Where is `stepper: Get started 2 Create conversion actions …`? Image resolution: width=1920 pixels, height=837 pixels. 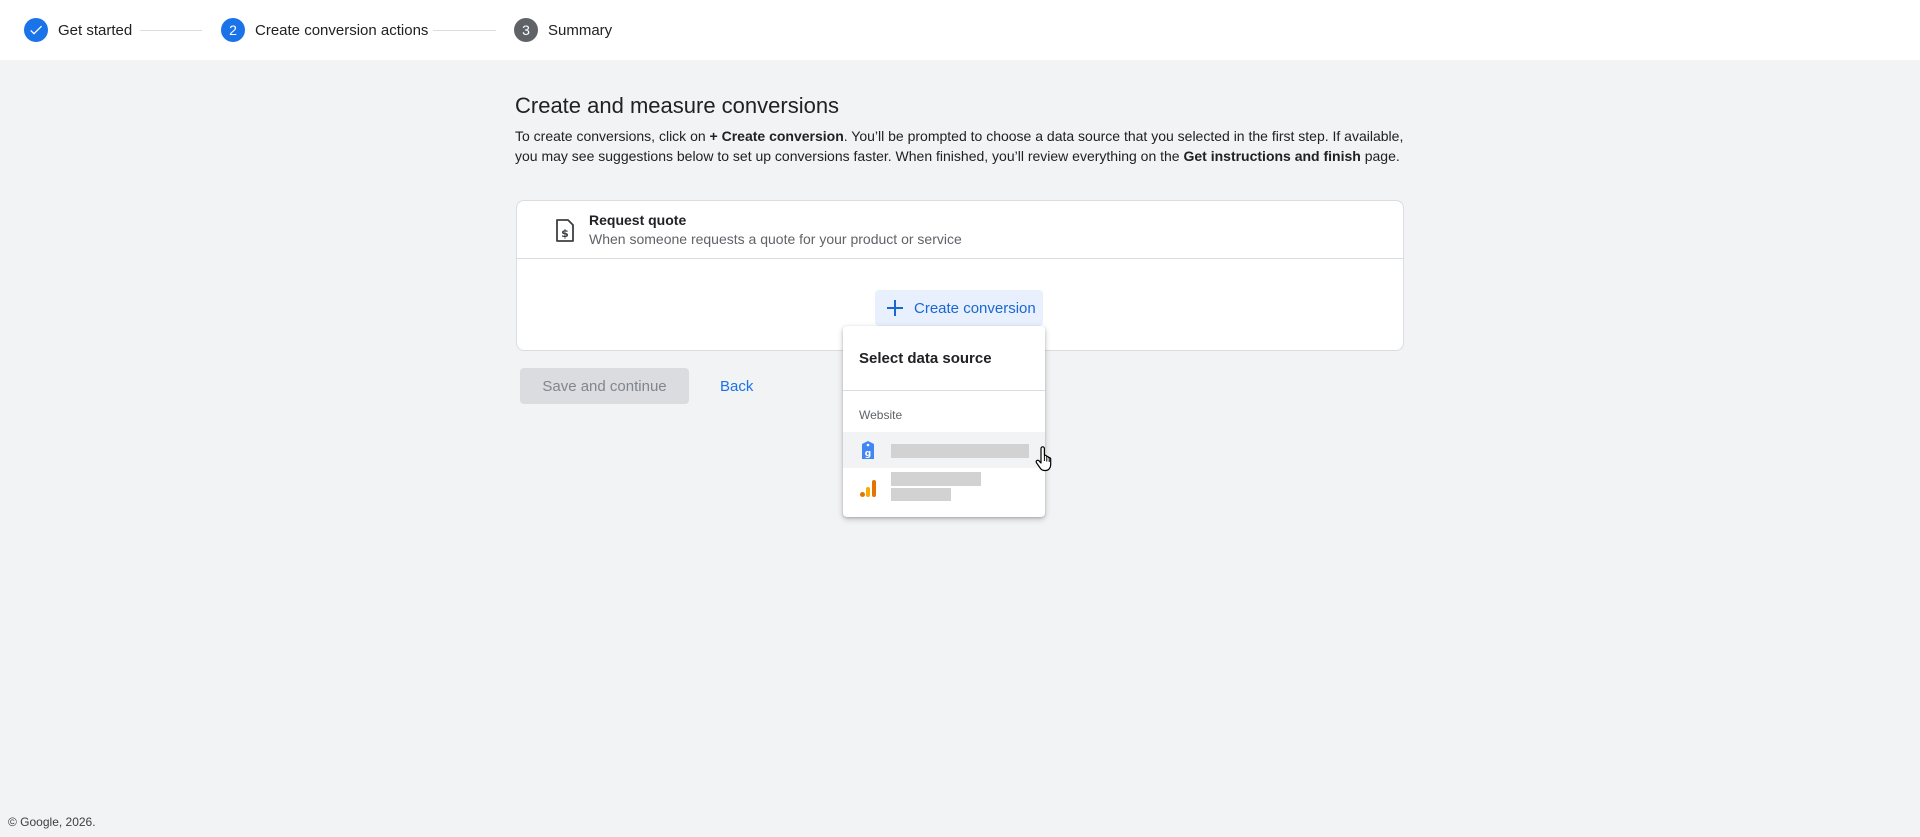
stepper: Get started 2 Create conversion actions … is located at coordinates (960, 30).